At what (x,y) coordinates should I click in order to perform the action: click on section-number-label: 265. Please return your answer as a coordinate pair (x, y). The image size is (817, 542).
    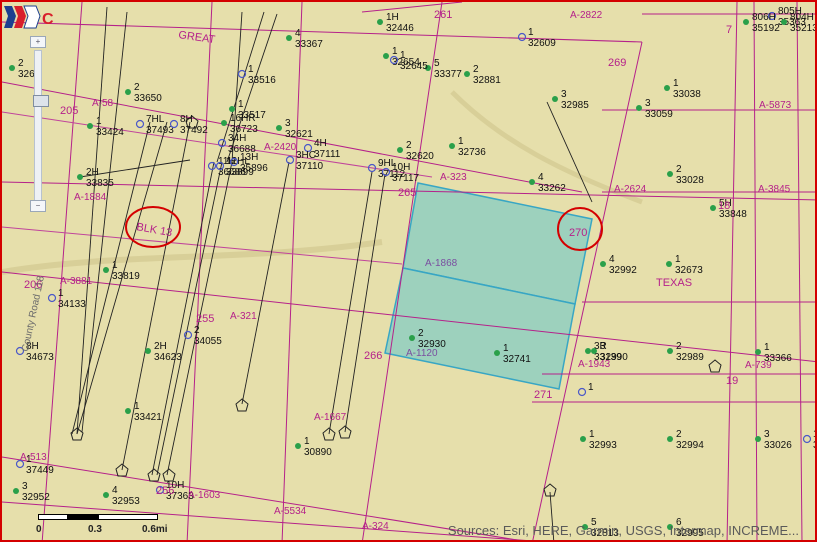
    Looking at the image, I should click on (407, 193).